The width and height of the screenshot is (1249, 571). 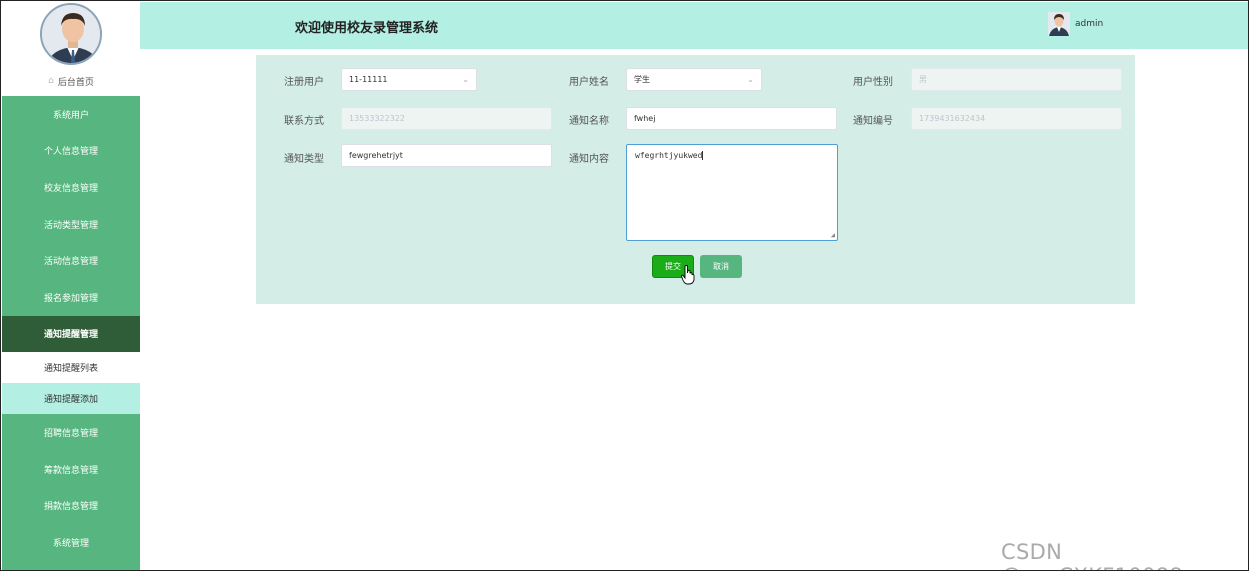 I want to click on user-avatar-image, so click(x=1059, y=24).